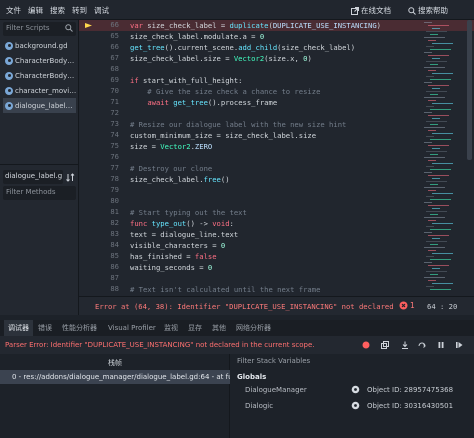 The height and width of the screenshot is (438, 474). I want to click on code-line: 76, so click(276, 157).